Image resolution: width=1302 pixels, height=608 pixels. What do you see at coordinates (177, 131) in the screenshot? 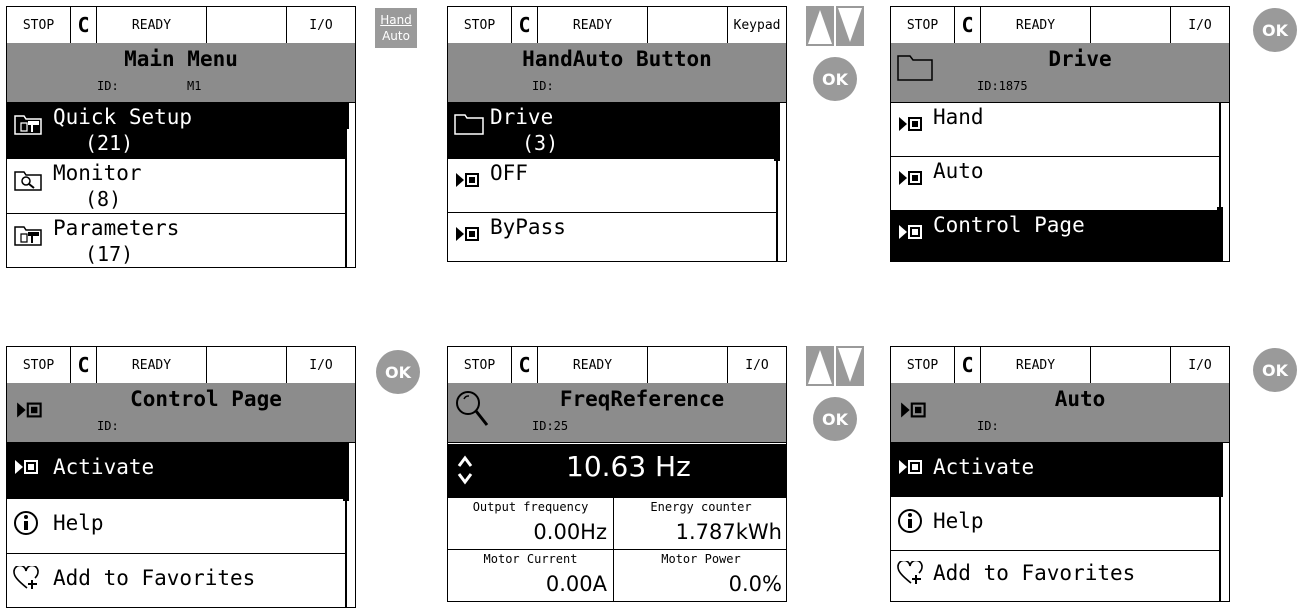
I see `menu-item-quick-setup: Quick Setup (21)` at bounding box center [177, 131].